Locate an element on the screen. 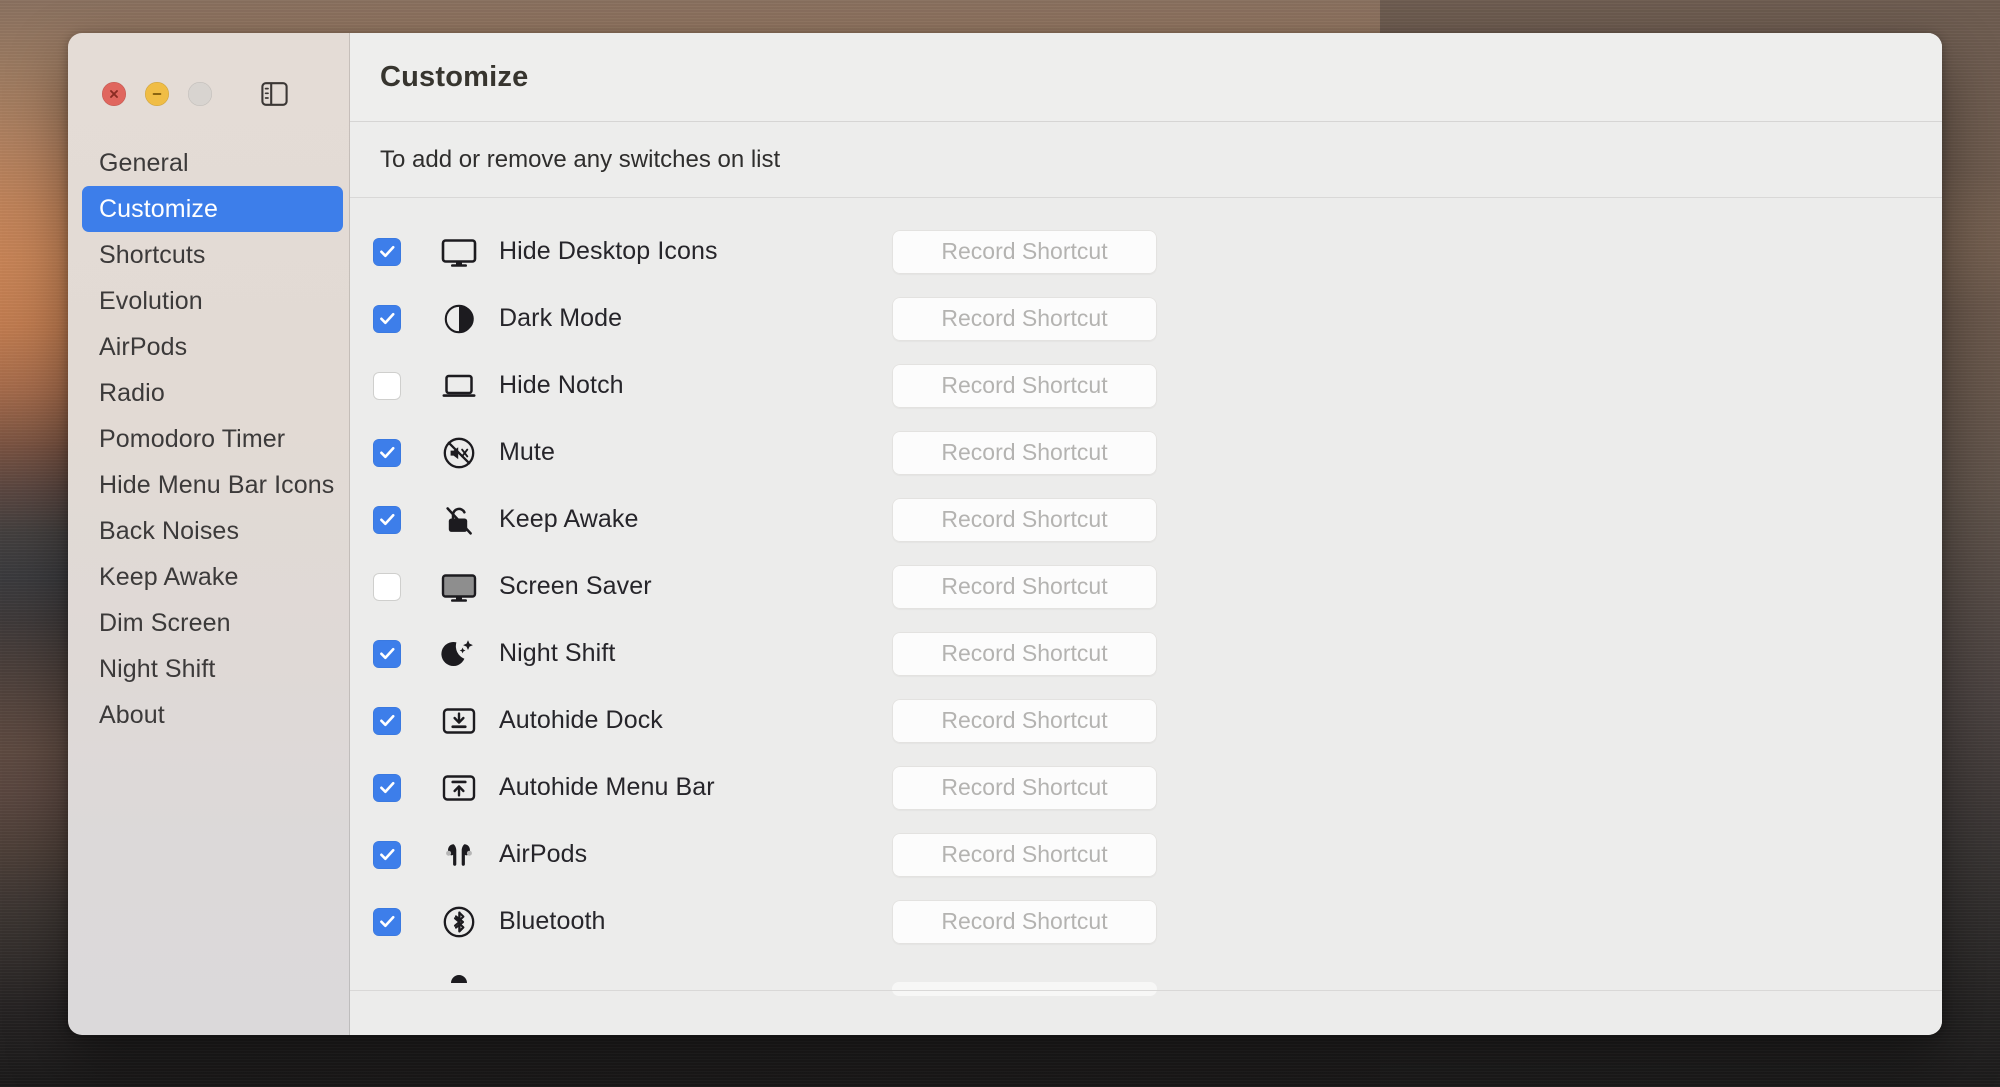 The image size is (2000, 1087). subtitle-bar: To add or remove any switches on list is located at coordinates (1146, 160).